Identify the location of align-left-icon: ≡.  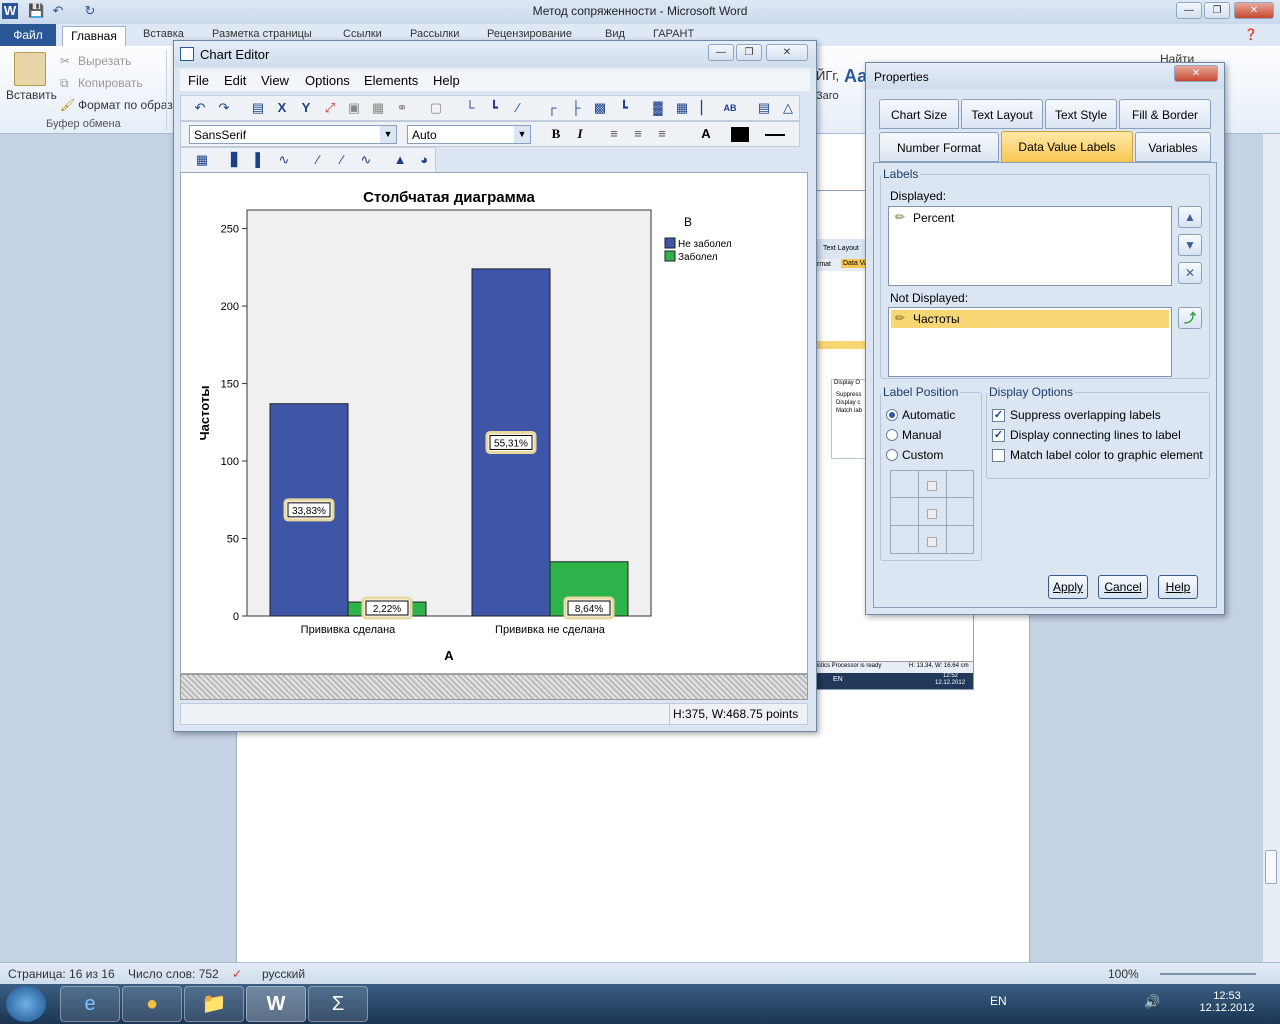
(614, 134).